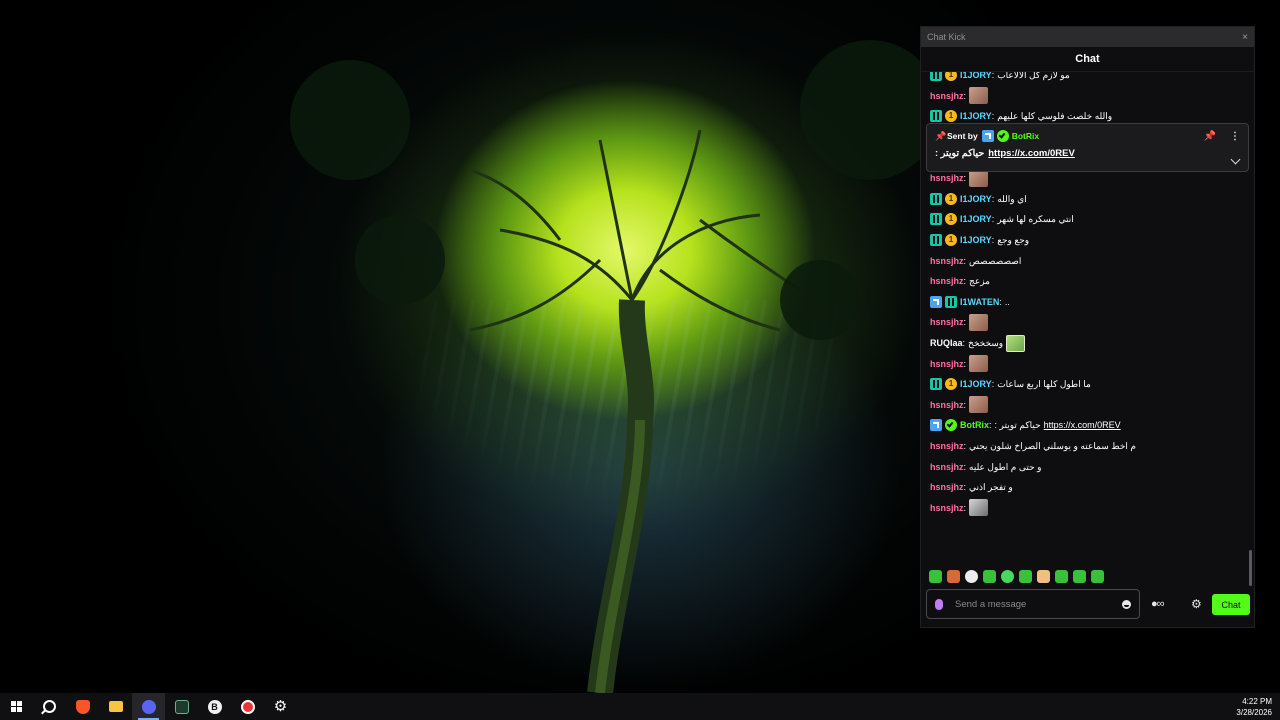  I want to click on taskbar-discord, so click(148, 706).